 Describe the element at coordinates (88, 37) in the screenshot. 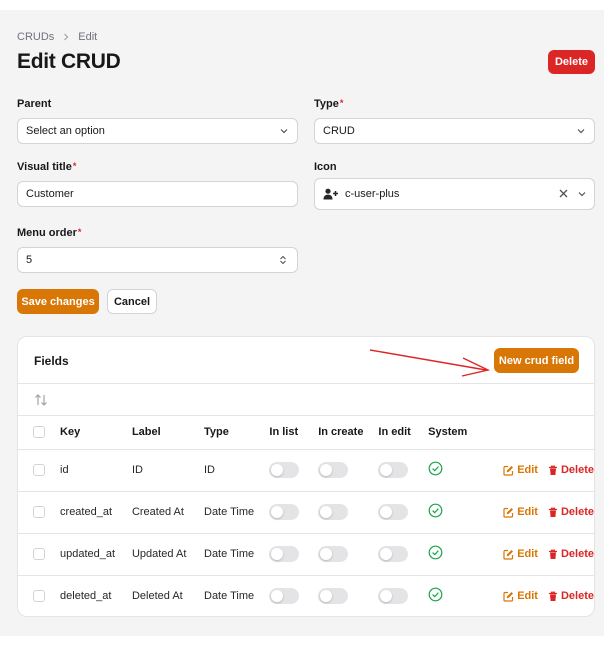

I see `breadcrumb-current: Edit` at that location.